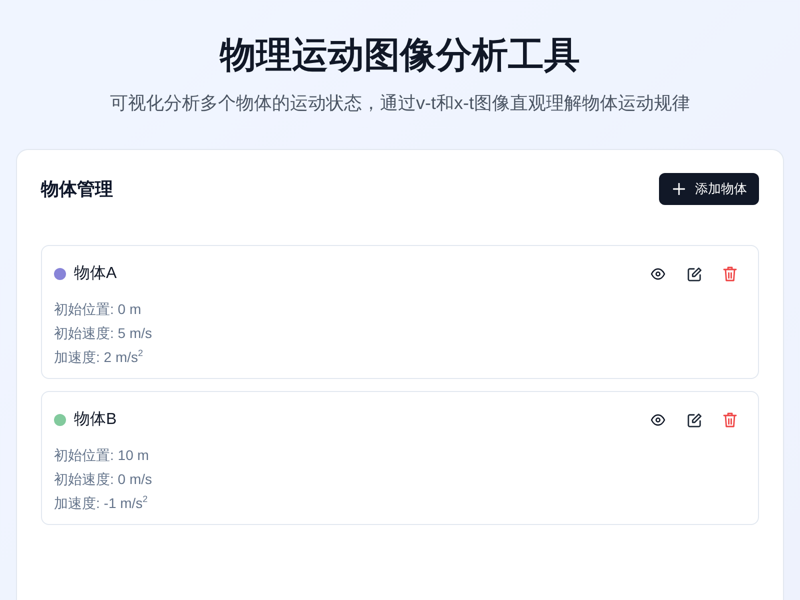 This screenshot has width=800, height=600. I want to click on panel-title: 物体管理, so click(77, 189).